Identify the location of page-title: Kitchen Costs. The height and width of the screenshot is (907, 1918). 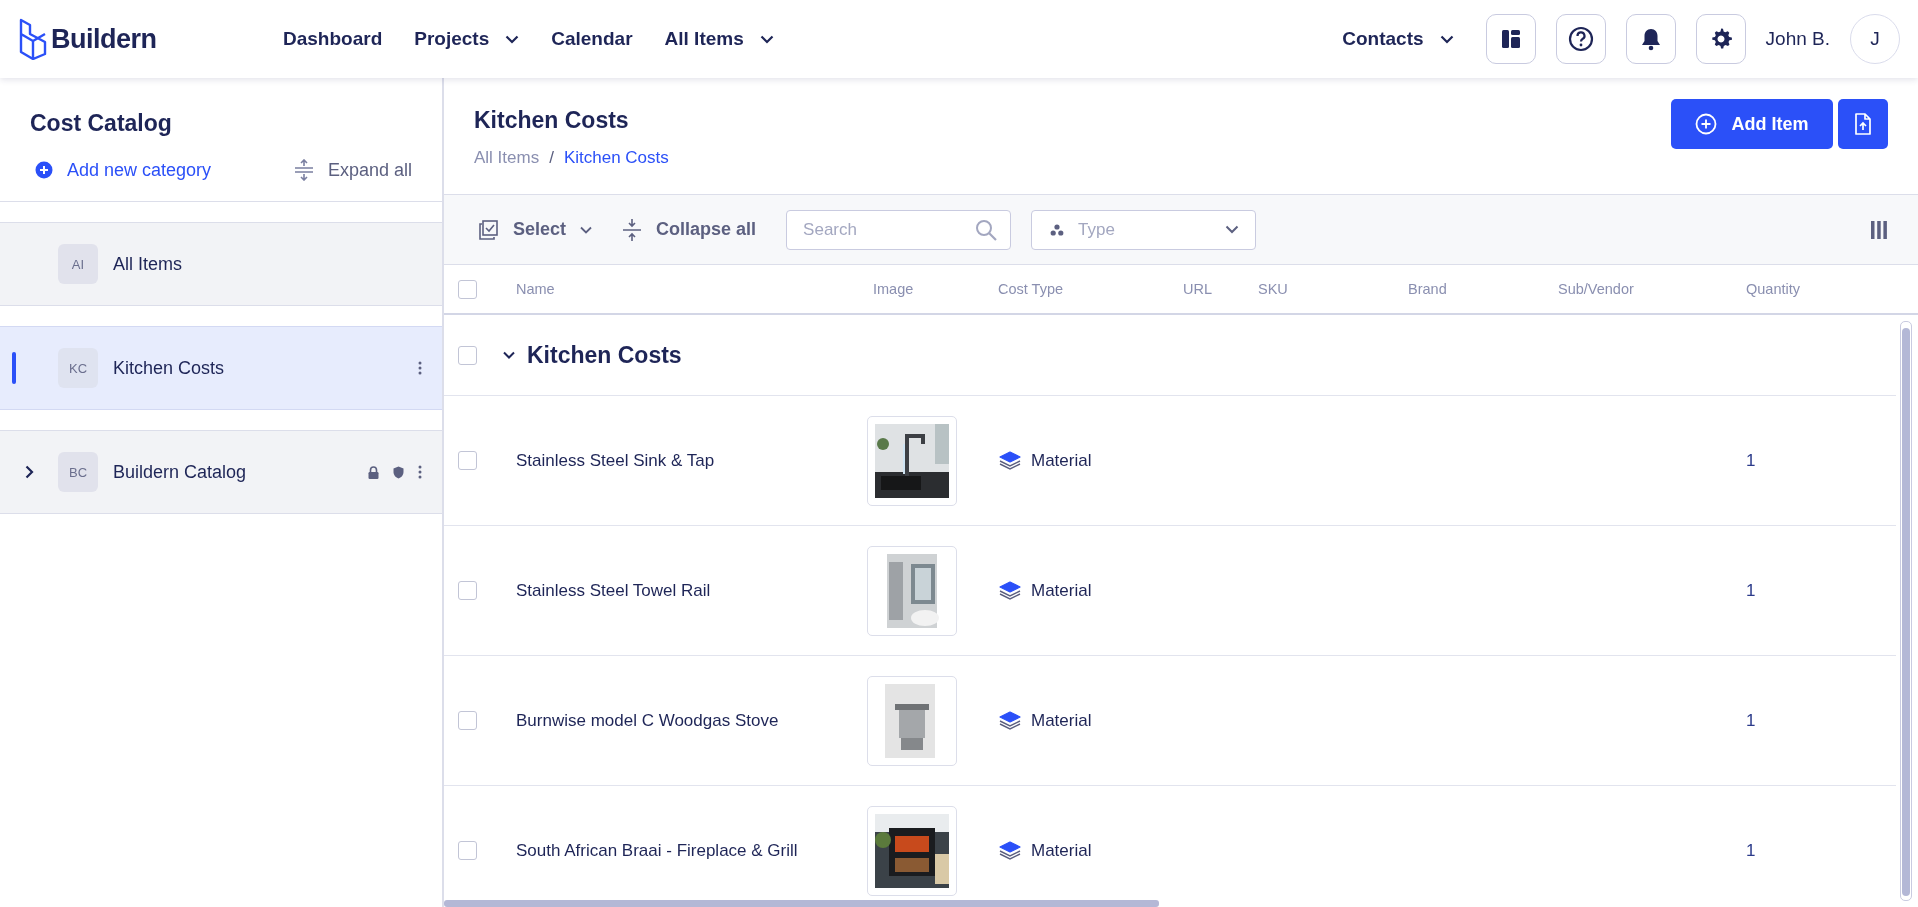
(552, 120).